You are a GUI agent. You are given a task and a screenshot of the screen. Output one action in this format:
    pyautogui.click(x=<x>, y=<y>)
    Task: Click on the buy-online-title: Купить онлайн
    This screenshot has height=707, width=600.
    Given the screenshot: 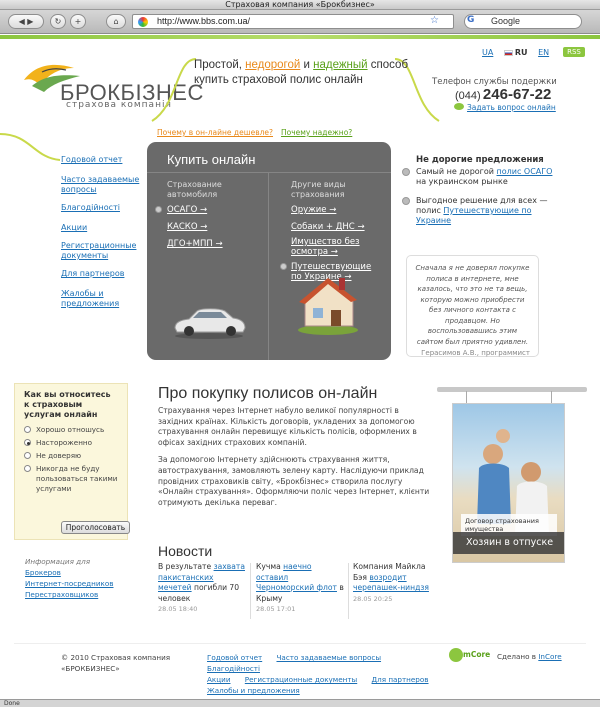 What is the action you would take?
    pyautogui.click(x=211, y=159)
    